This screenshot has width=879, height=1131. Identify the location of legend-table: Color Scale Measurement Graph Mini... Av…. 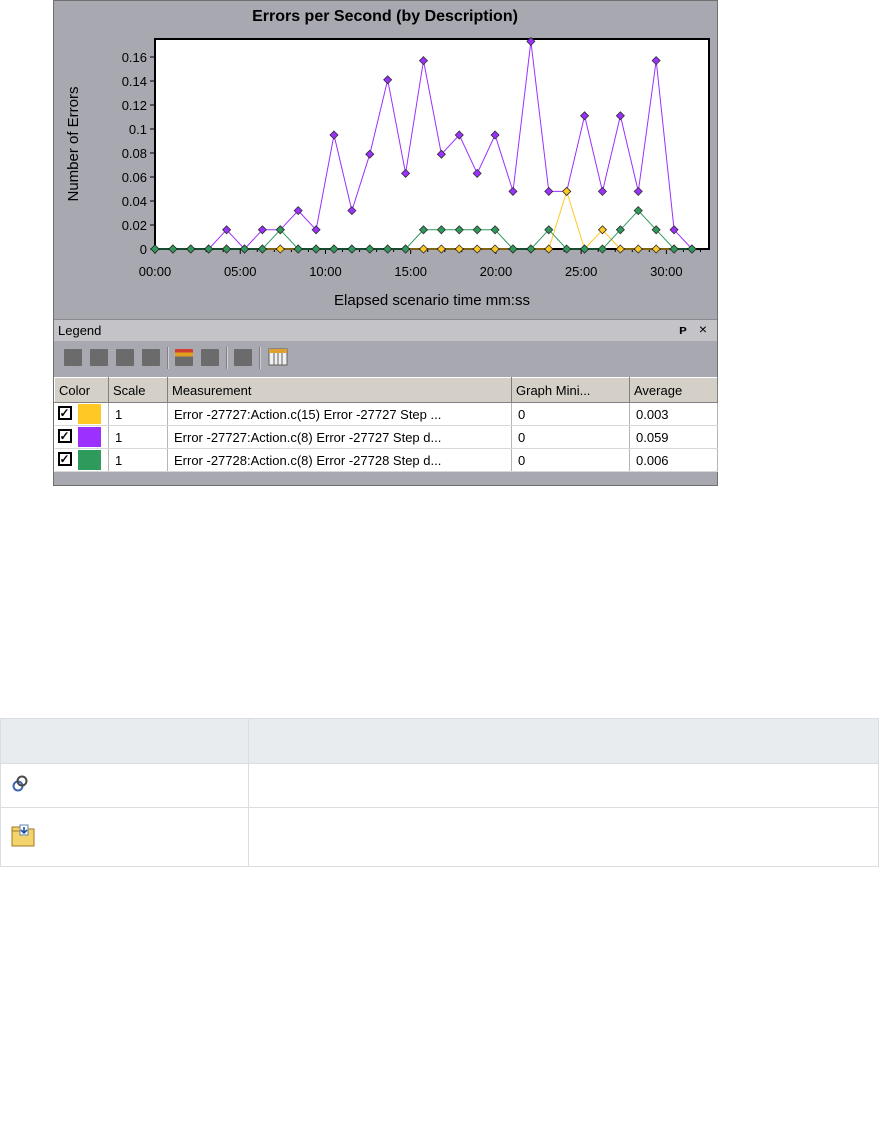
(386, 424).